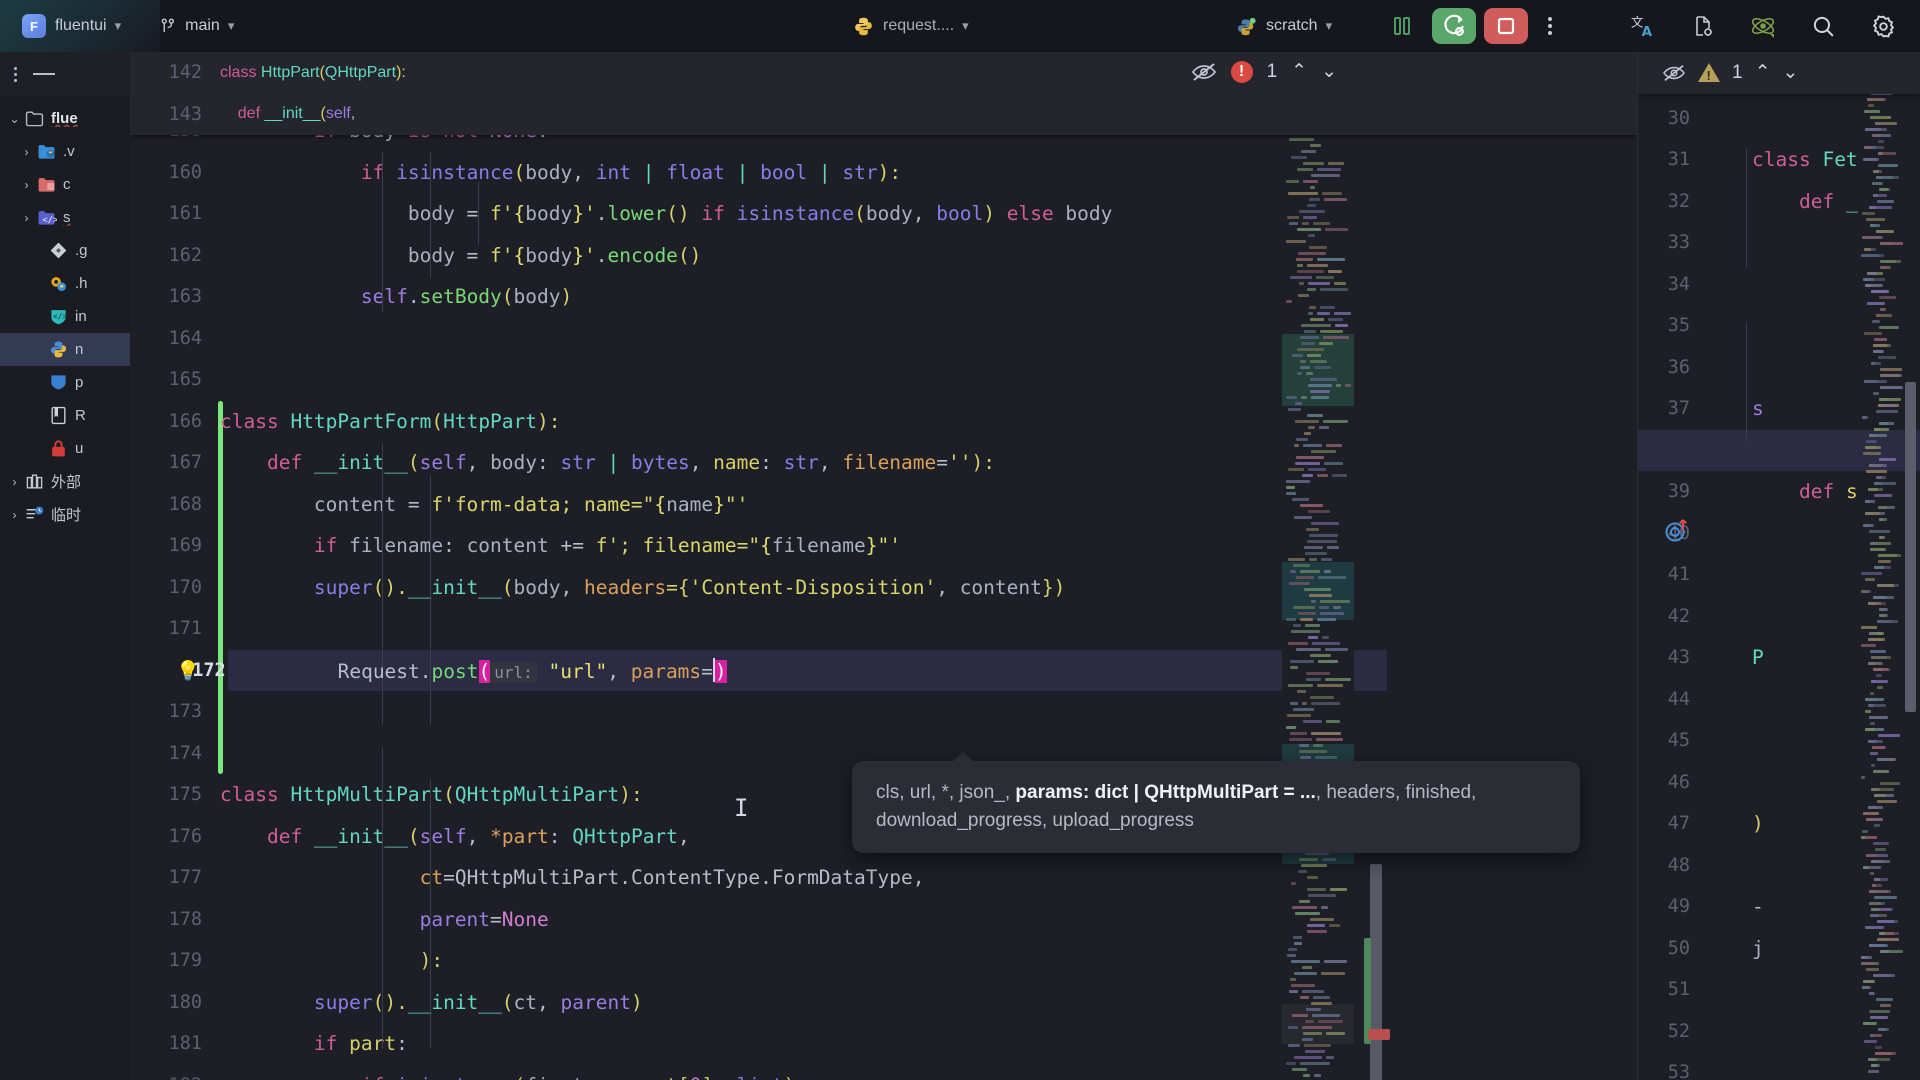 Image resolution: width=1920 pixels, height=1080 pixels. What do you see at coordinates (1883, 26) in the screenshot?
I see `settings-button` at bounding box center [1883, 26].